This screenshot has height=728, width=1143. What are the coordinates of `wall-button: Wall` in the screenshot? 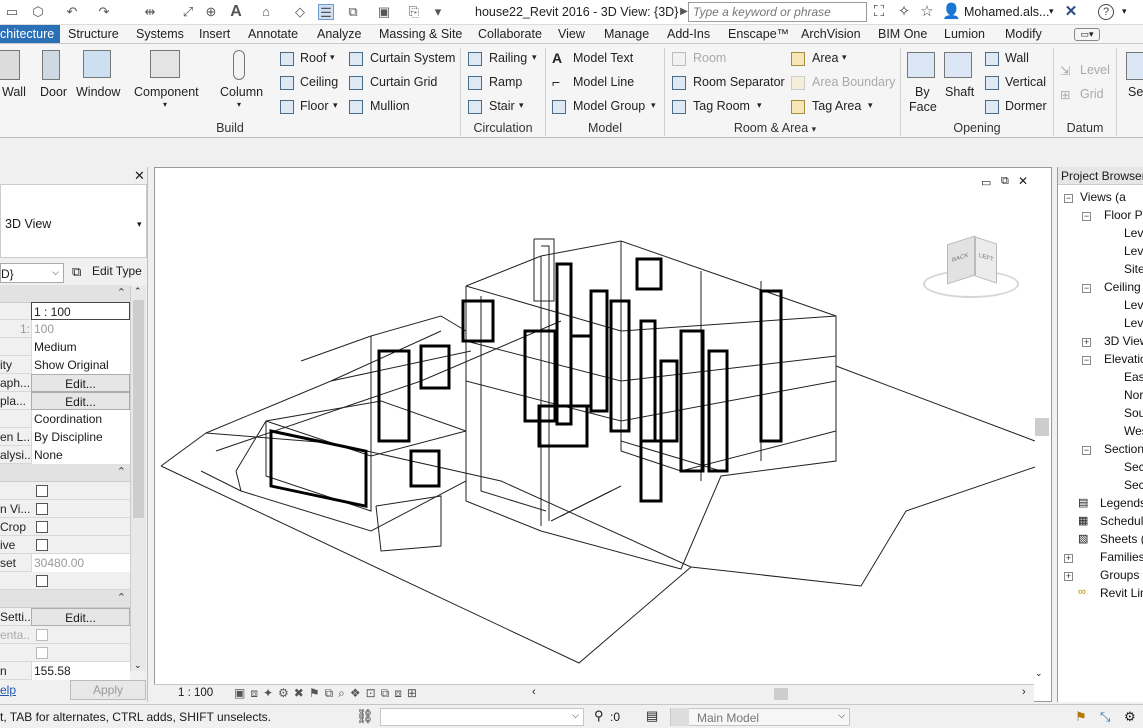 It's located at (14, 92).